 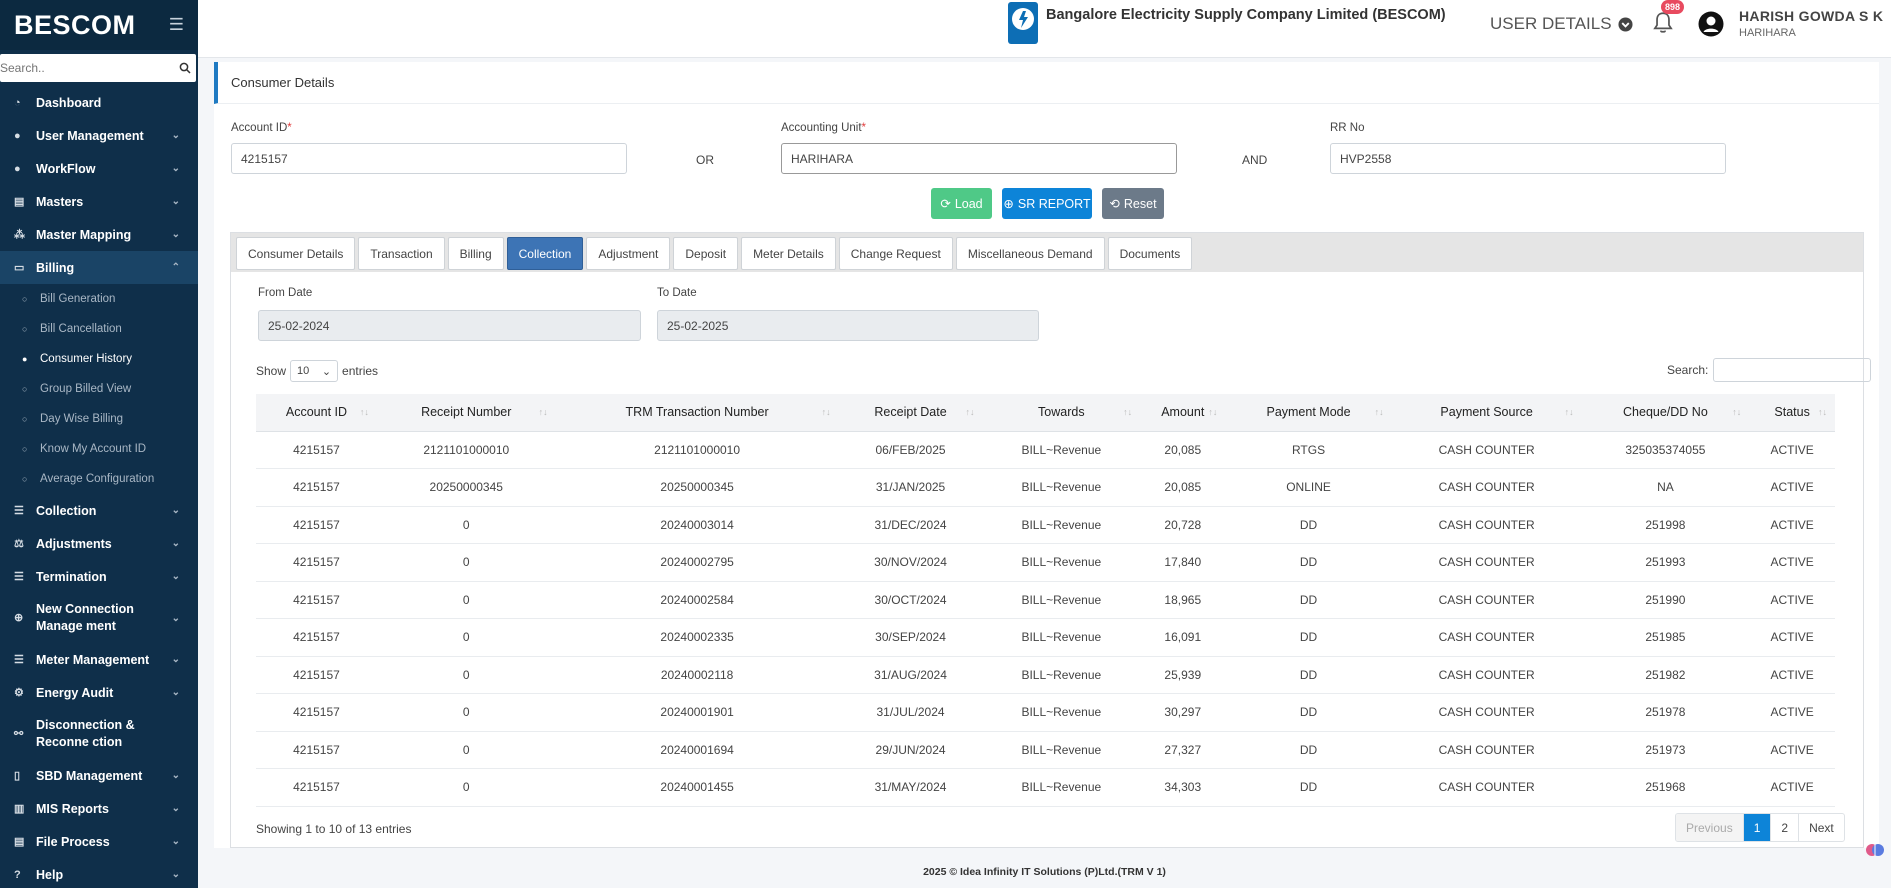 I want to click on col-cheque-dd-no: Cheque/DD No ↑↓, so click(x=1665, y=413).